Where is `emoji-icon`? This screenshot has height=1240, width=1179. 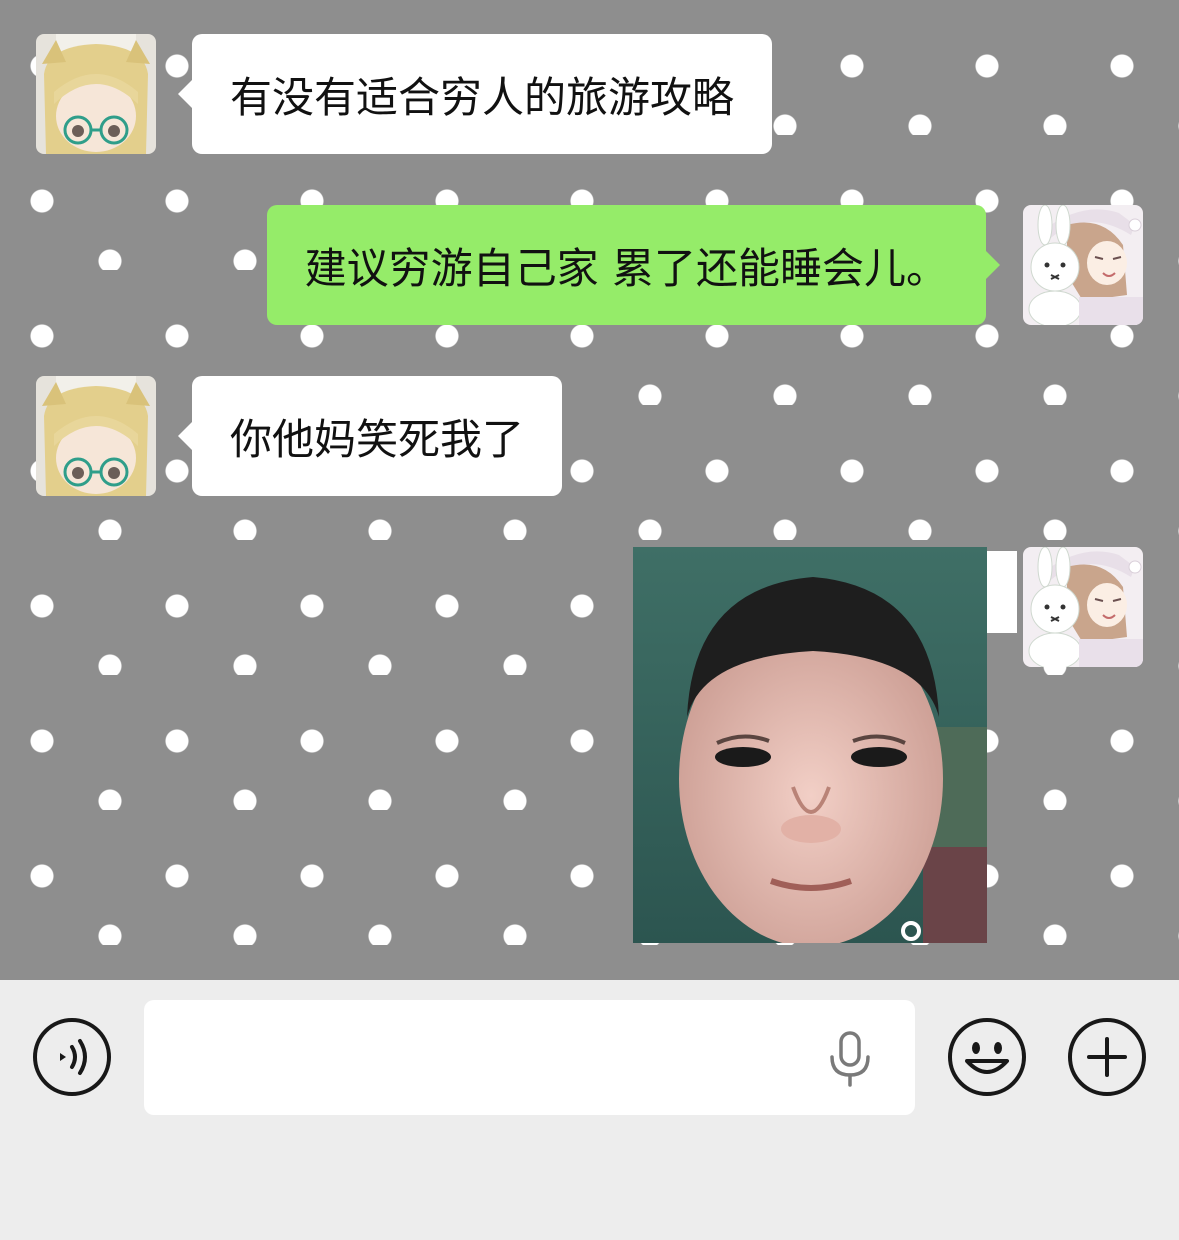 emoji-icon is located at coordinates (987, 1057).